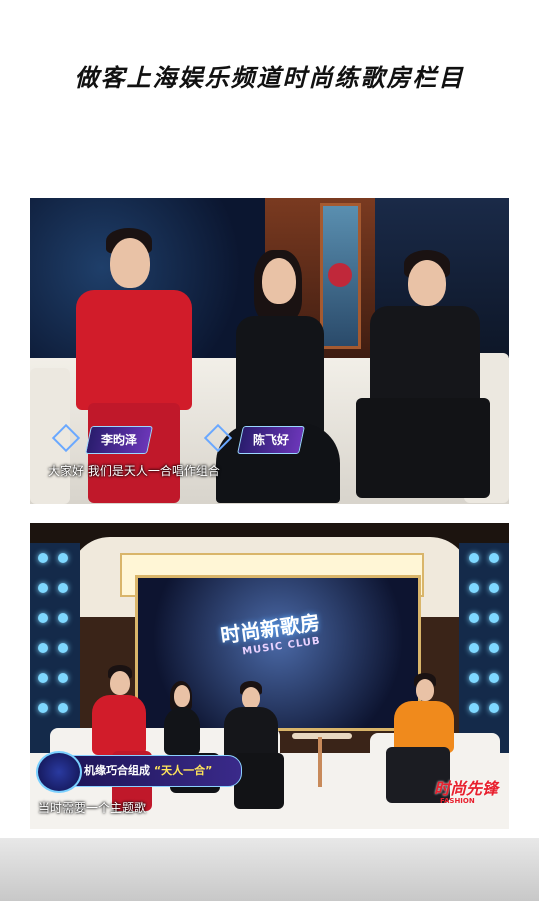 The height and width of the screenshot is (901, 539). Describe the element at coordinates (134, 471) in the screenshot. I see `subtitle: 大家好 我们是天人一合唱作组合` at that location.